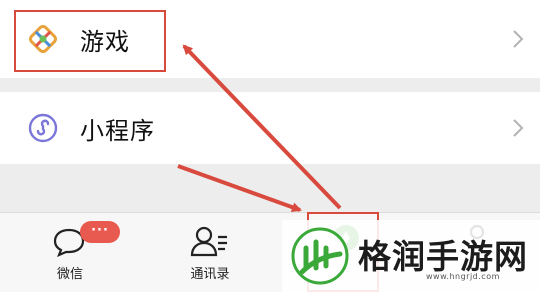 The height and width of the screenshot is (293, 540). I want to click on mini-programs-icon, so click(43, 128).